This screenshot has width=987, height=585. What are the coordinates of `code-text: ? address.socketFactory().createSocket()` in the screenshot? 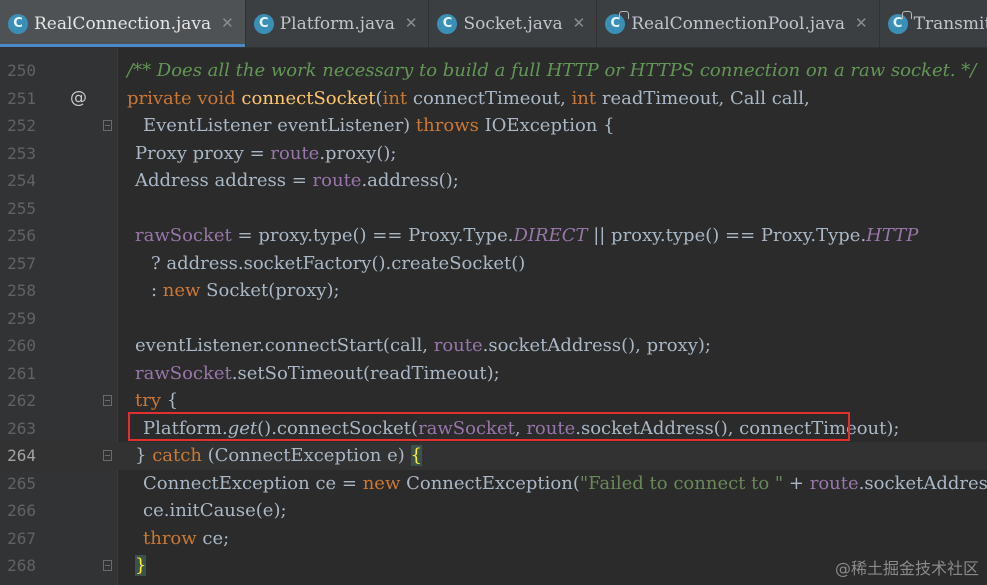 It's located at (338, 263).